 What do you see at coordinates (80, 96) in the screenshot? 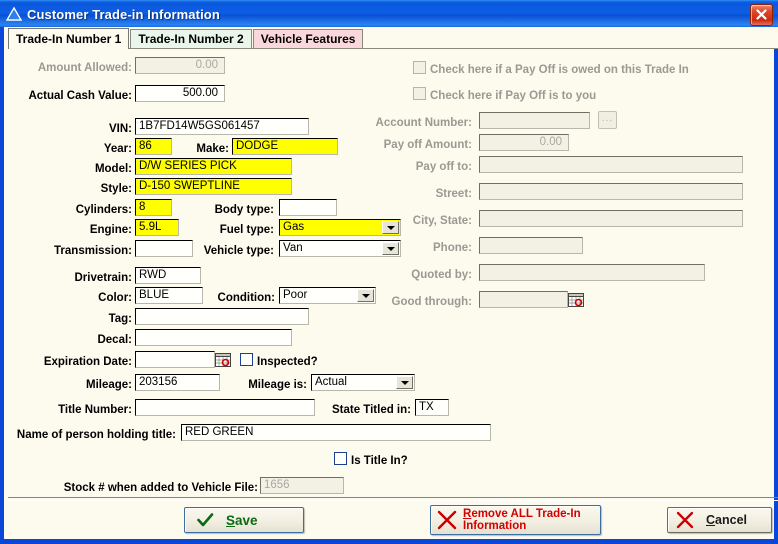
I see `actual-cash-value-label: Actual Cash Value:` at bounding box center [80, 96].